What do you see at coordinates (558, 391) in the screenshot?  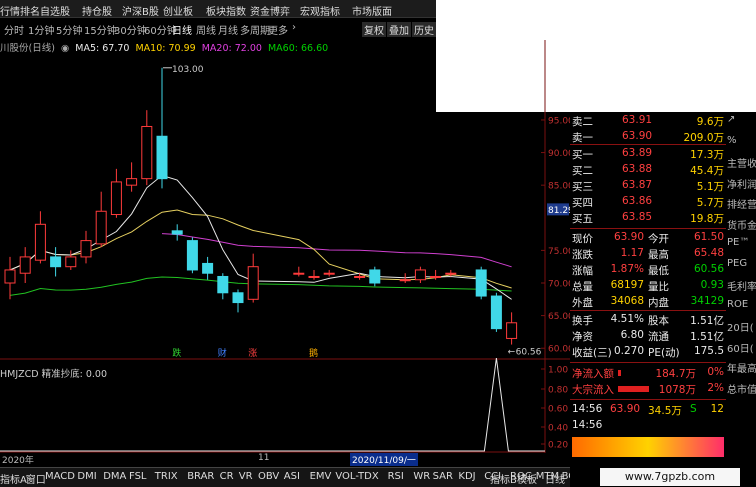 I see `indicator-axis-label: 0.80` at bounding box center [558, 391].